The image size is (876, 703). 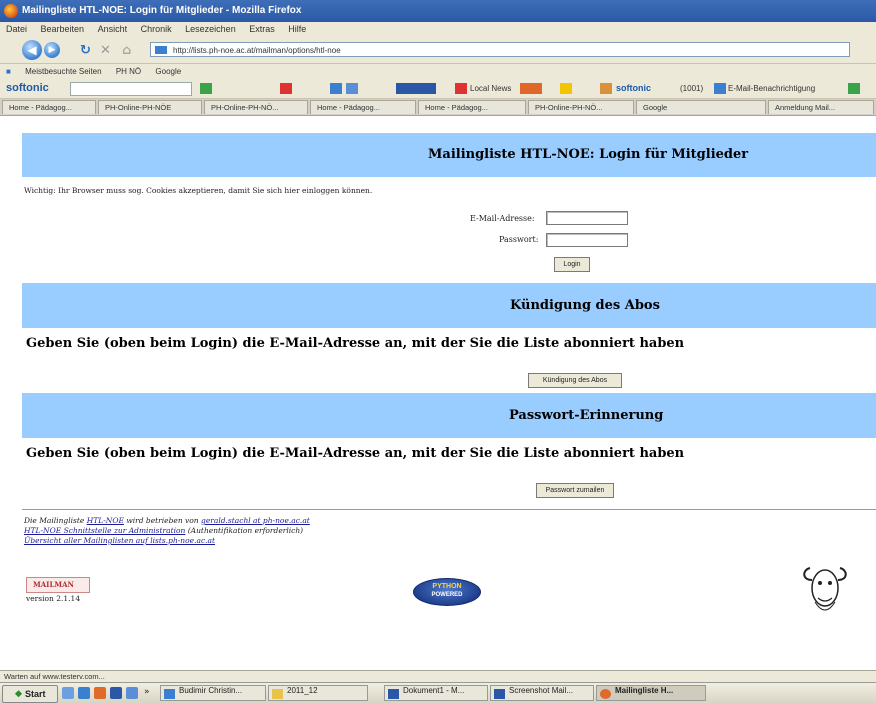 What do you see at coordinates (572, 264) in the screenshot?
I see `login-button: Login` at bounding box center [572, 264].